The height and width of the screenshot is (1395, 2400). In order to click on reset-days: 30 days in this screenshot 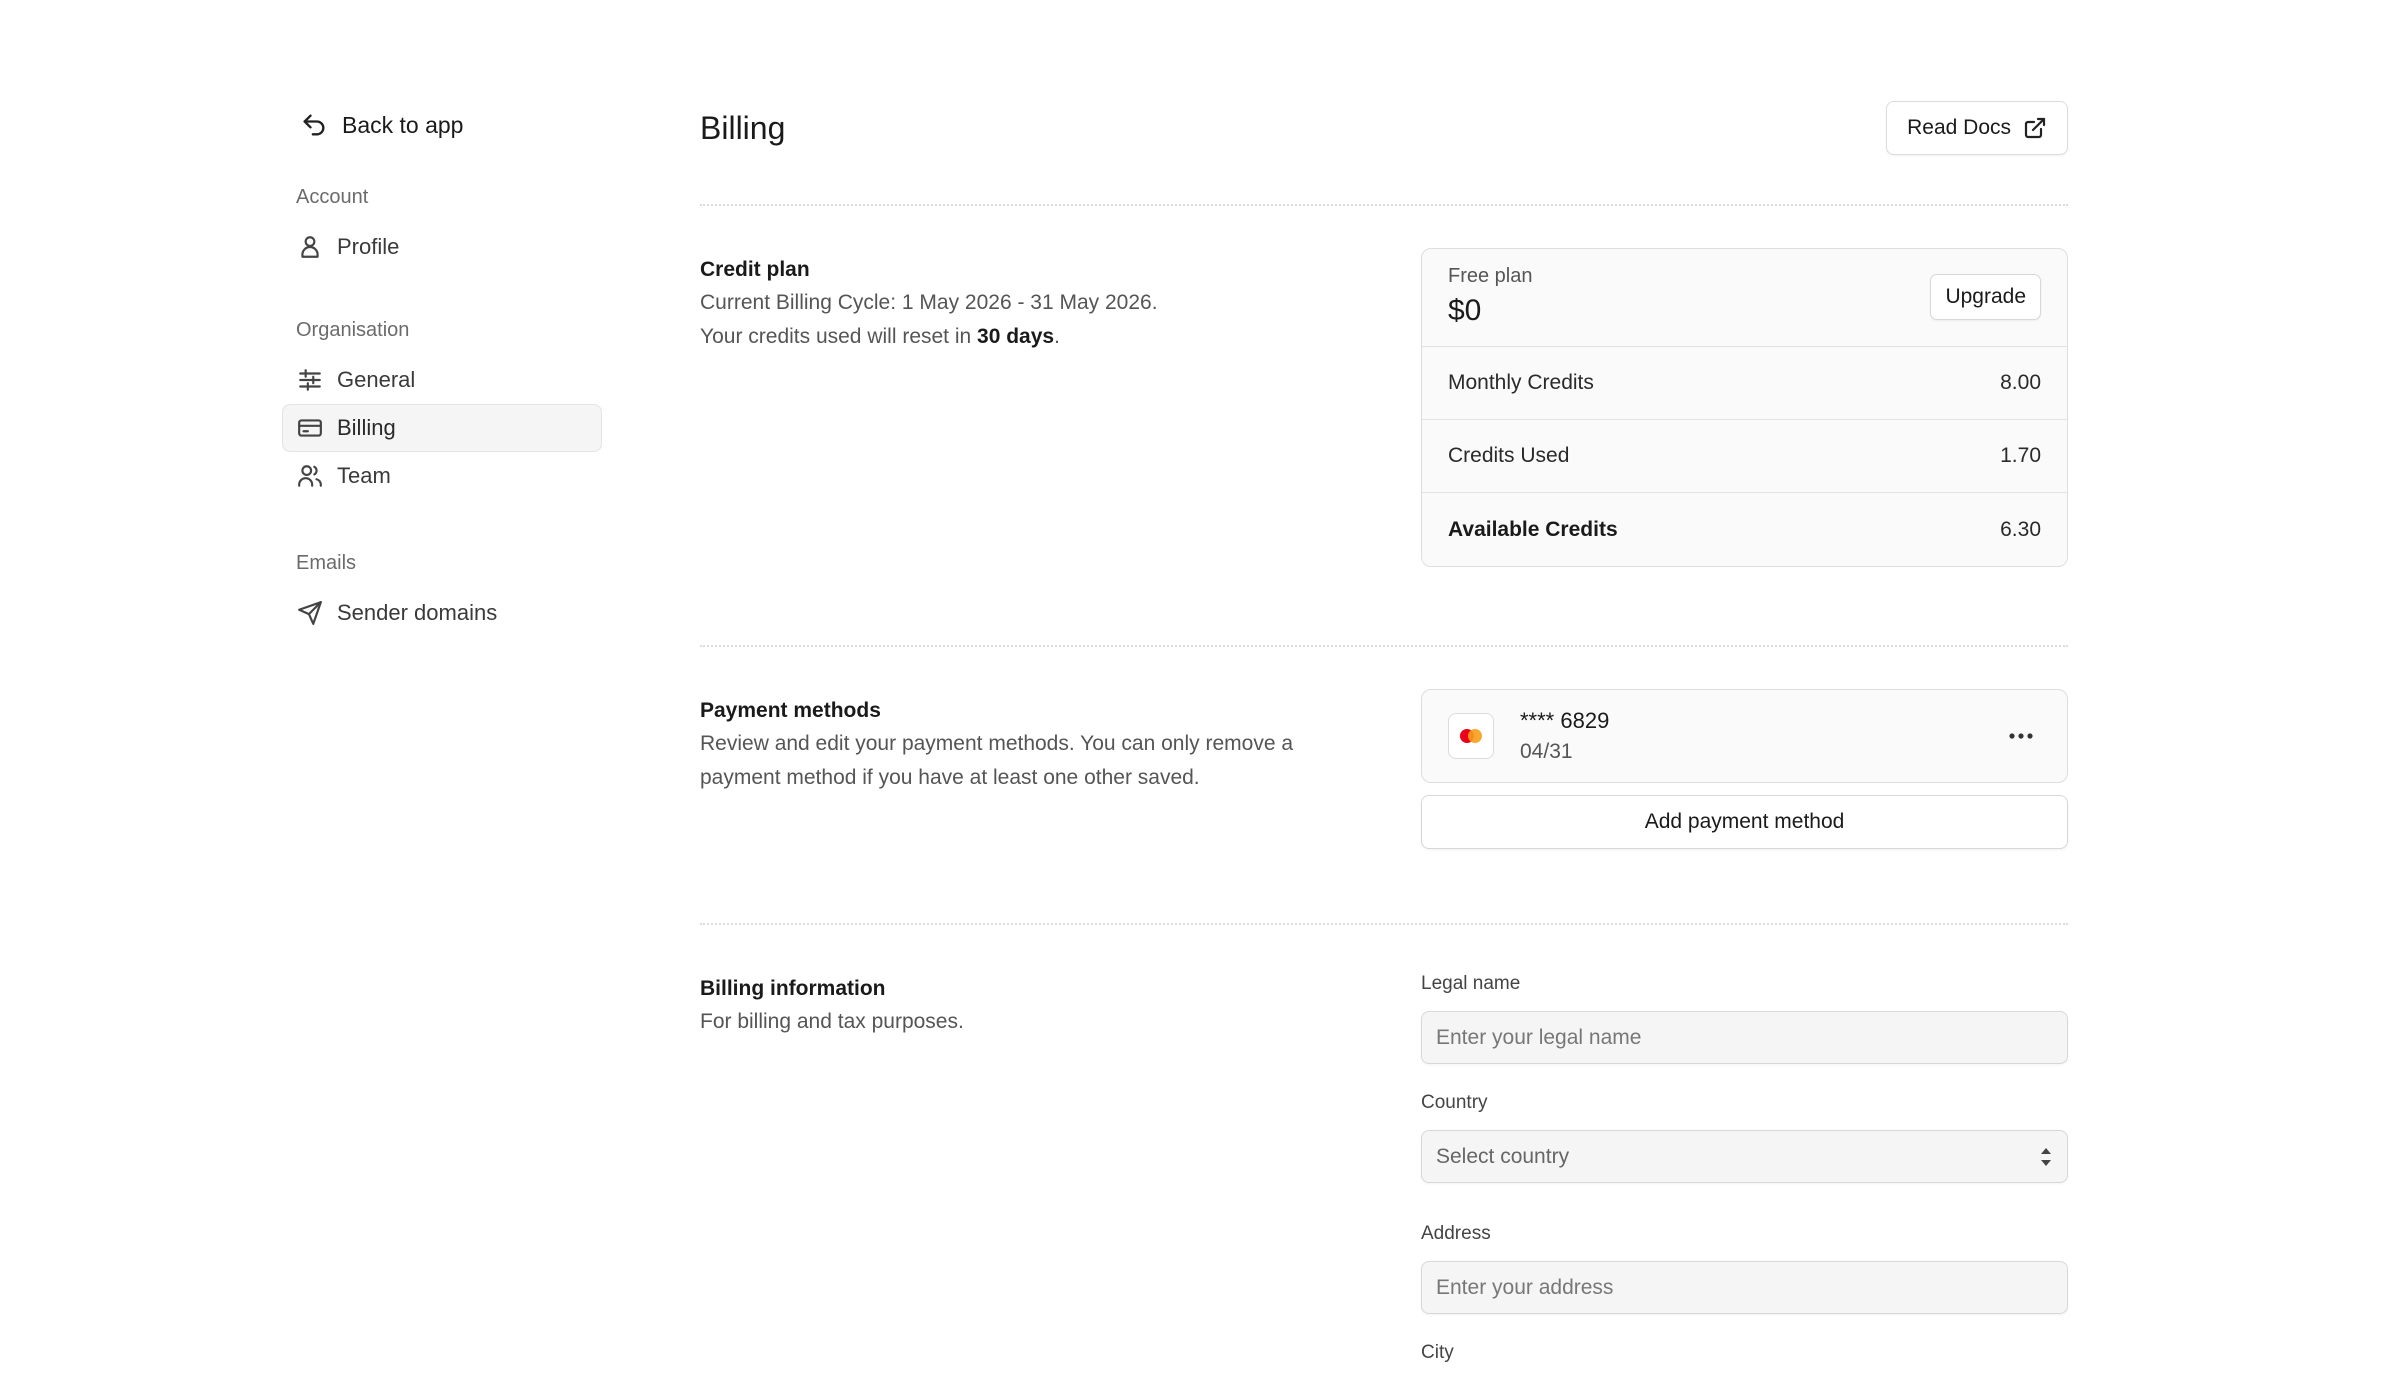, I will do `click(1016, 336)`.